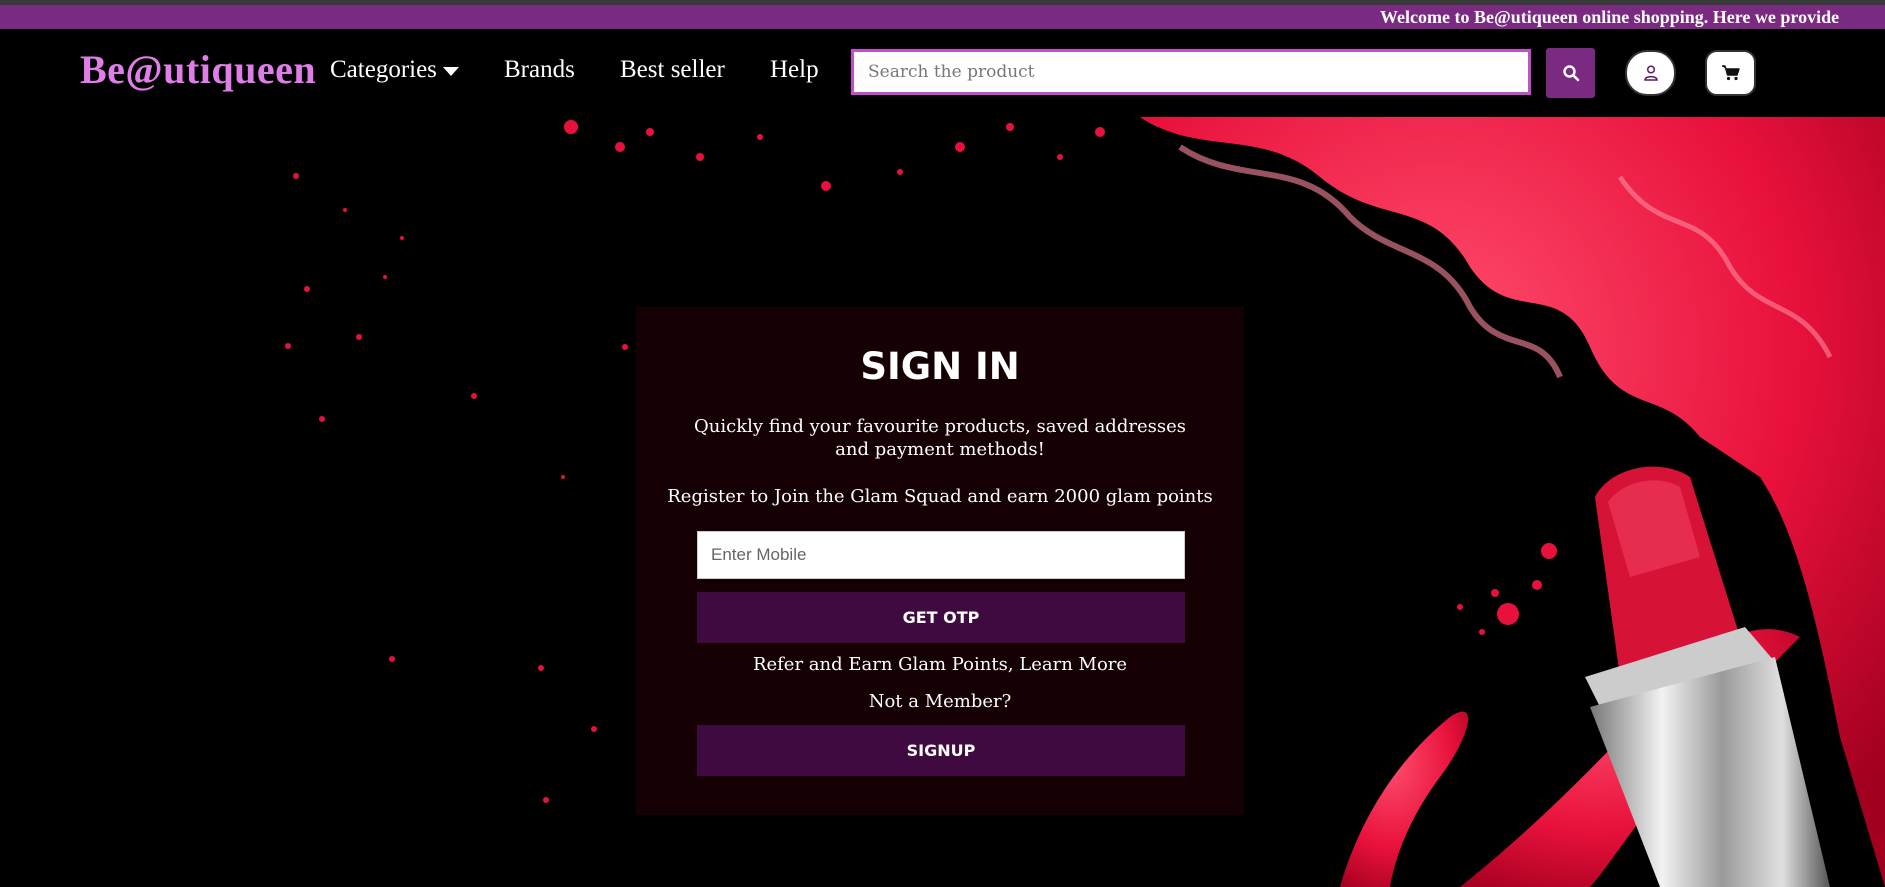 This screenshot has width=1885, height=887. What do you see at coordinates (450, 71) in the screenshot?
I see `caret-down-icon` at bounding box center [450, 71].